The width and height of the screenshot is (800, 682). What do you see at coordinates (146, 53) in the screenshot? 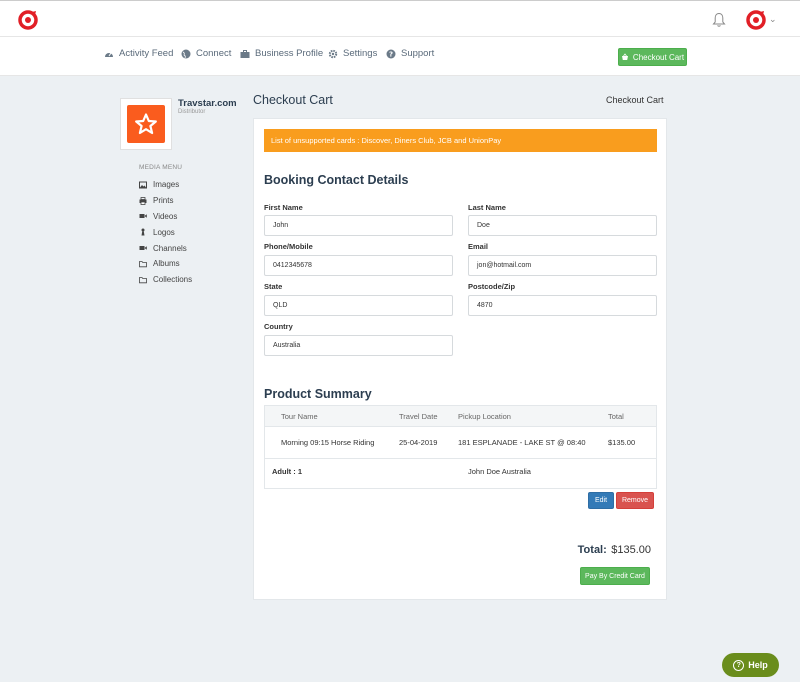
I see `nav-label: Activity Feed` at bounding box center [146, 53].